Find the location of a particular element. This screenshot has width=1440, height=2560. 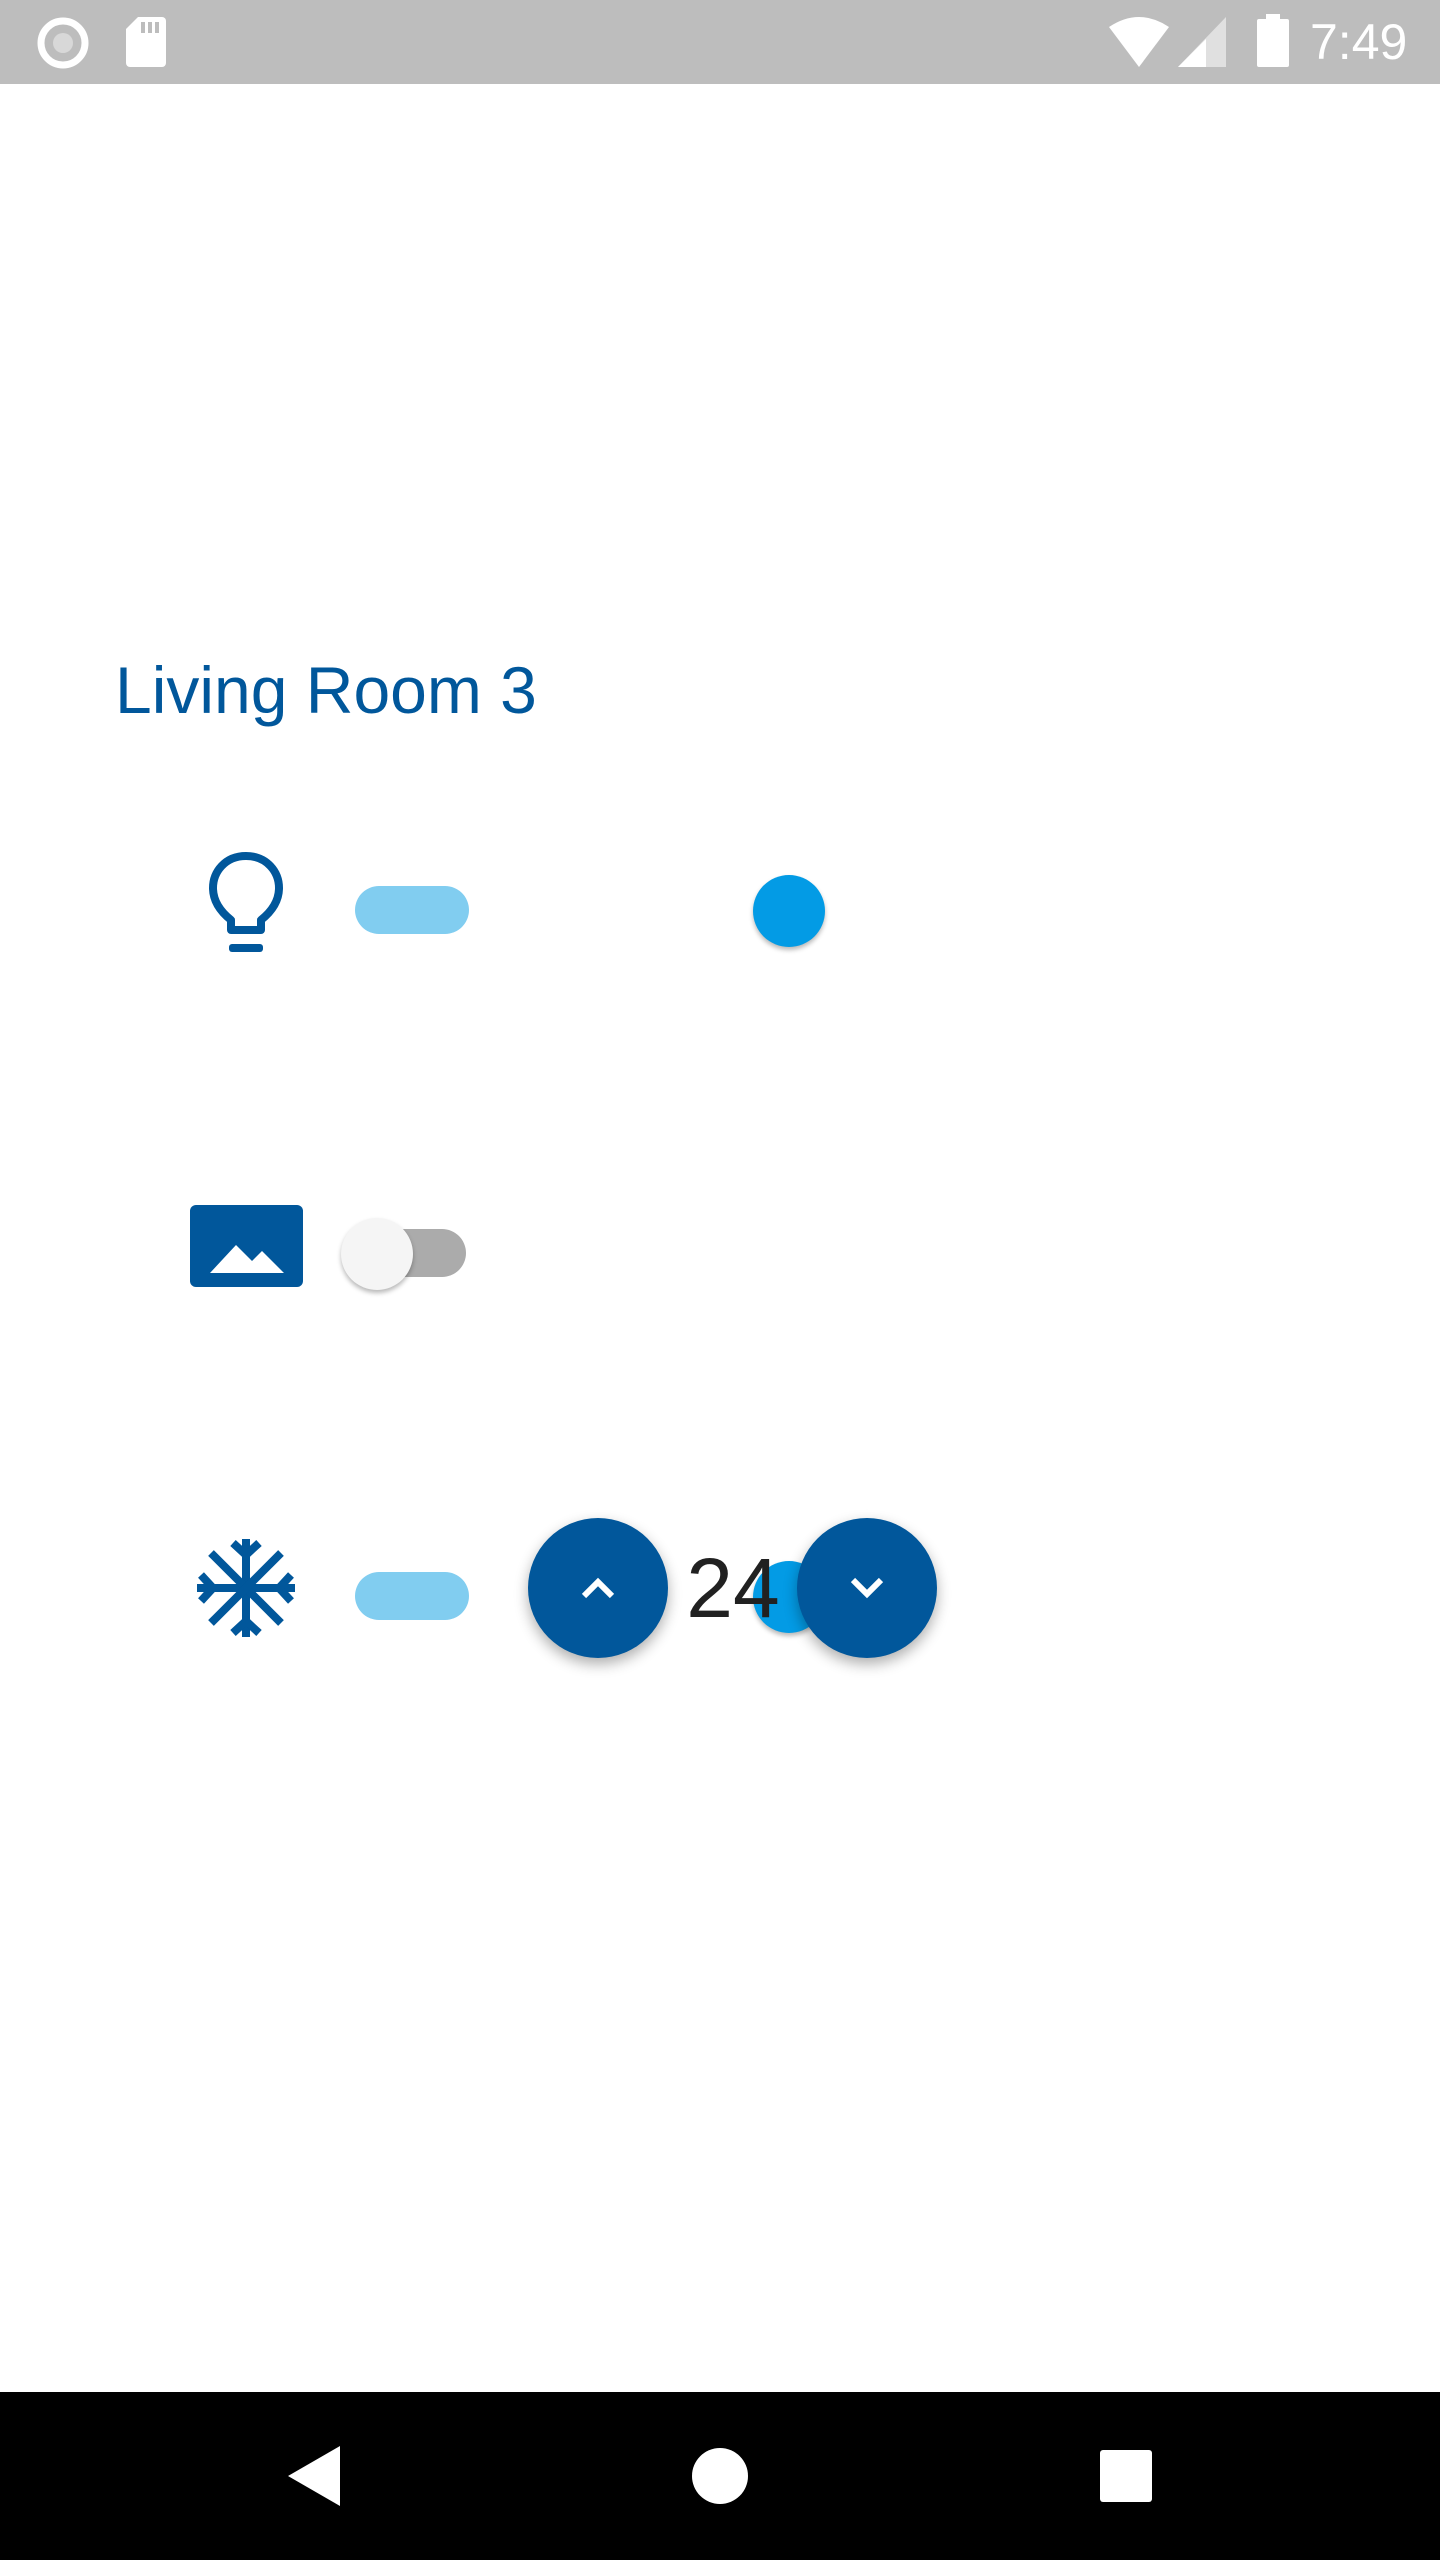

home-icon is located at coordinates (720, 2476).